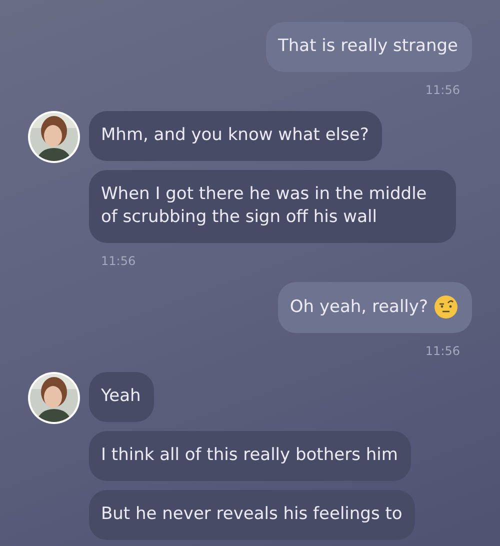  I want to click on message-text: Yeah, so click(121, 396).